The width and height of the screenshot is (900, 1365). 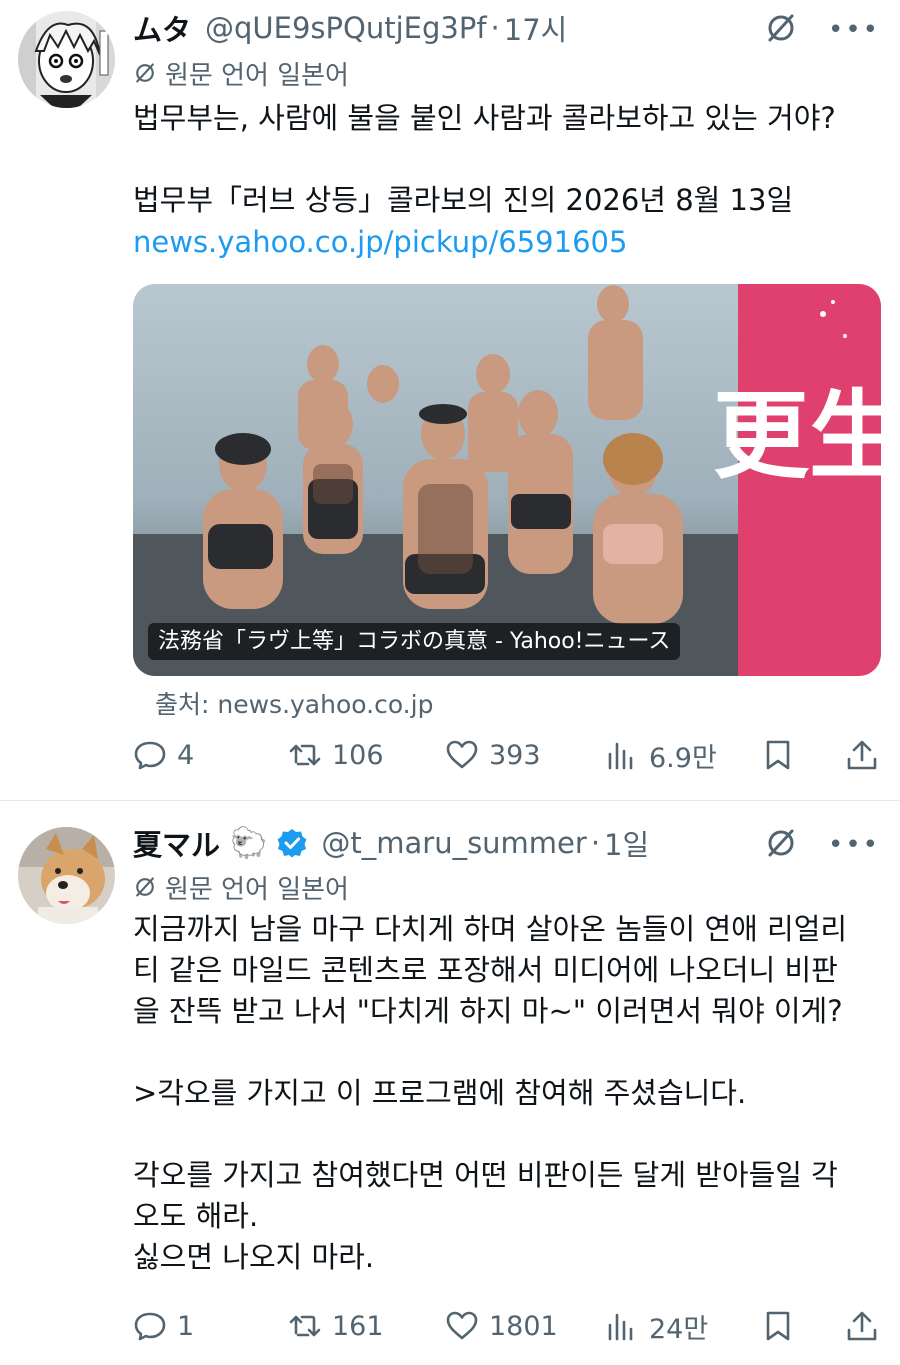 I want to click on display-name: ムタ, so click(x=162, y=28).